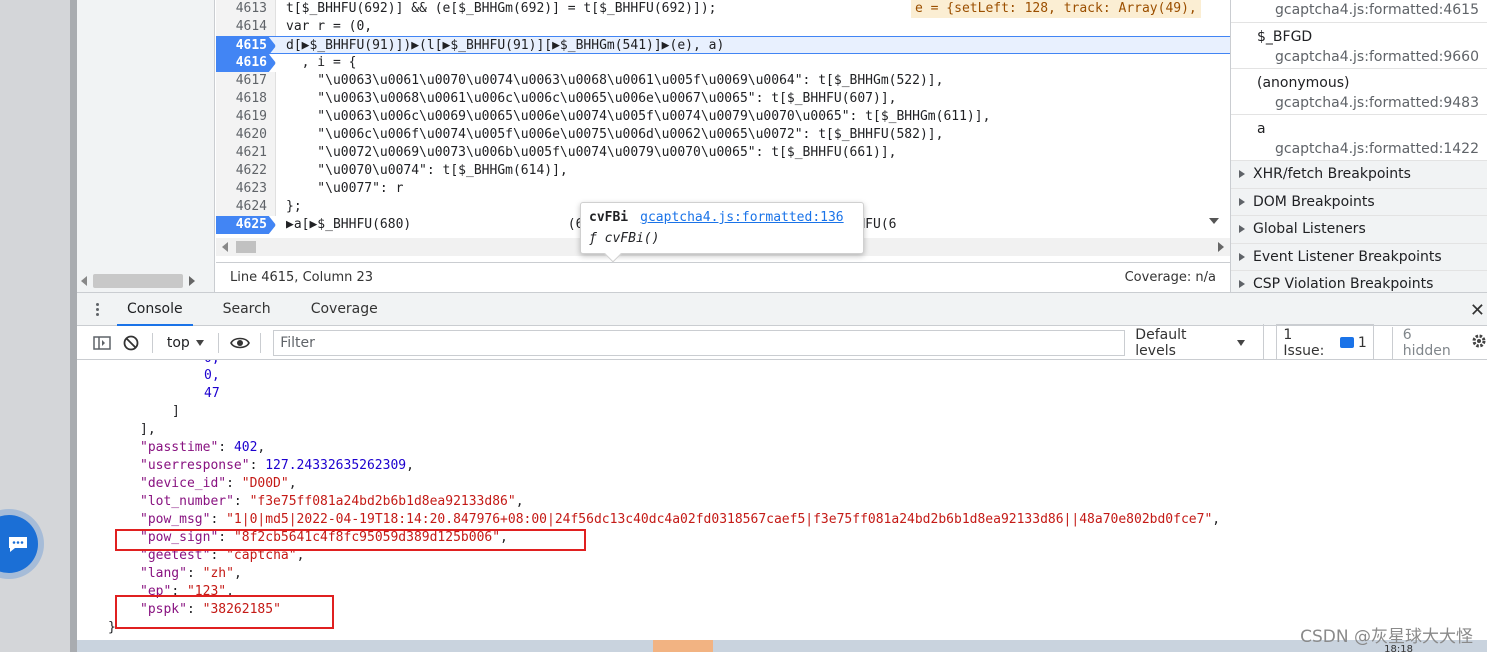 The width and height of the screenshot is (1487, 652). I want to click on console-toolbar: top Default levels 1 Issue: 1 6 hidden, so click(782, 342).